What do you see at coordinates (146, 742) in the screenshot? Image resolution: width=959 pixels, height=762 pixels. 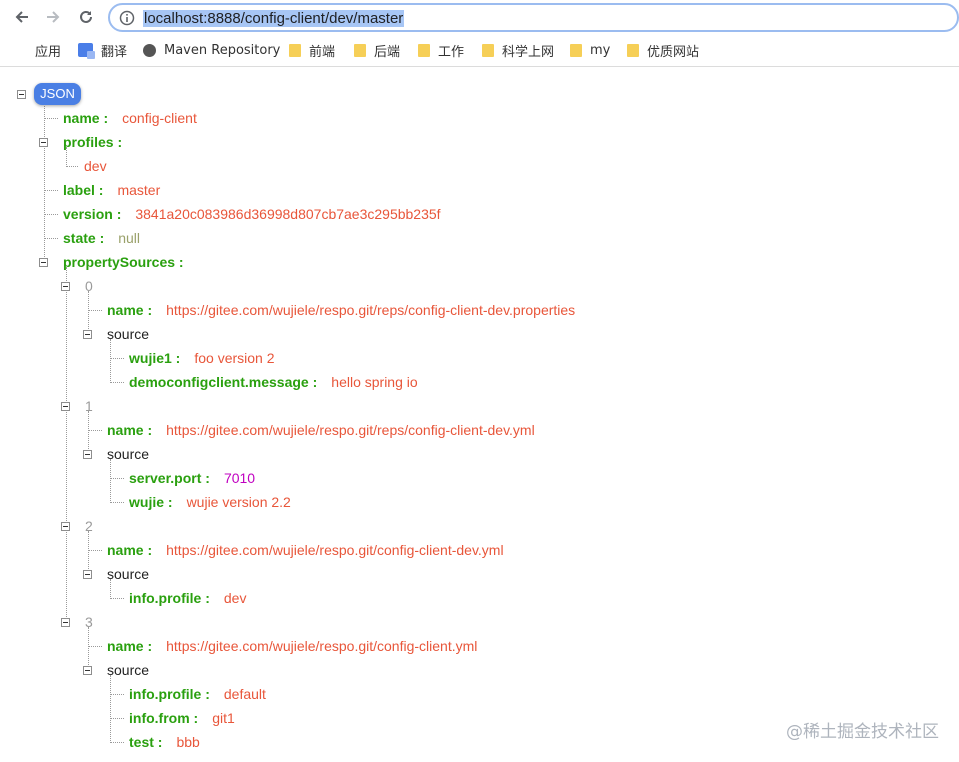 I see `json-key: test :` at bounding box center [146, 742].